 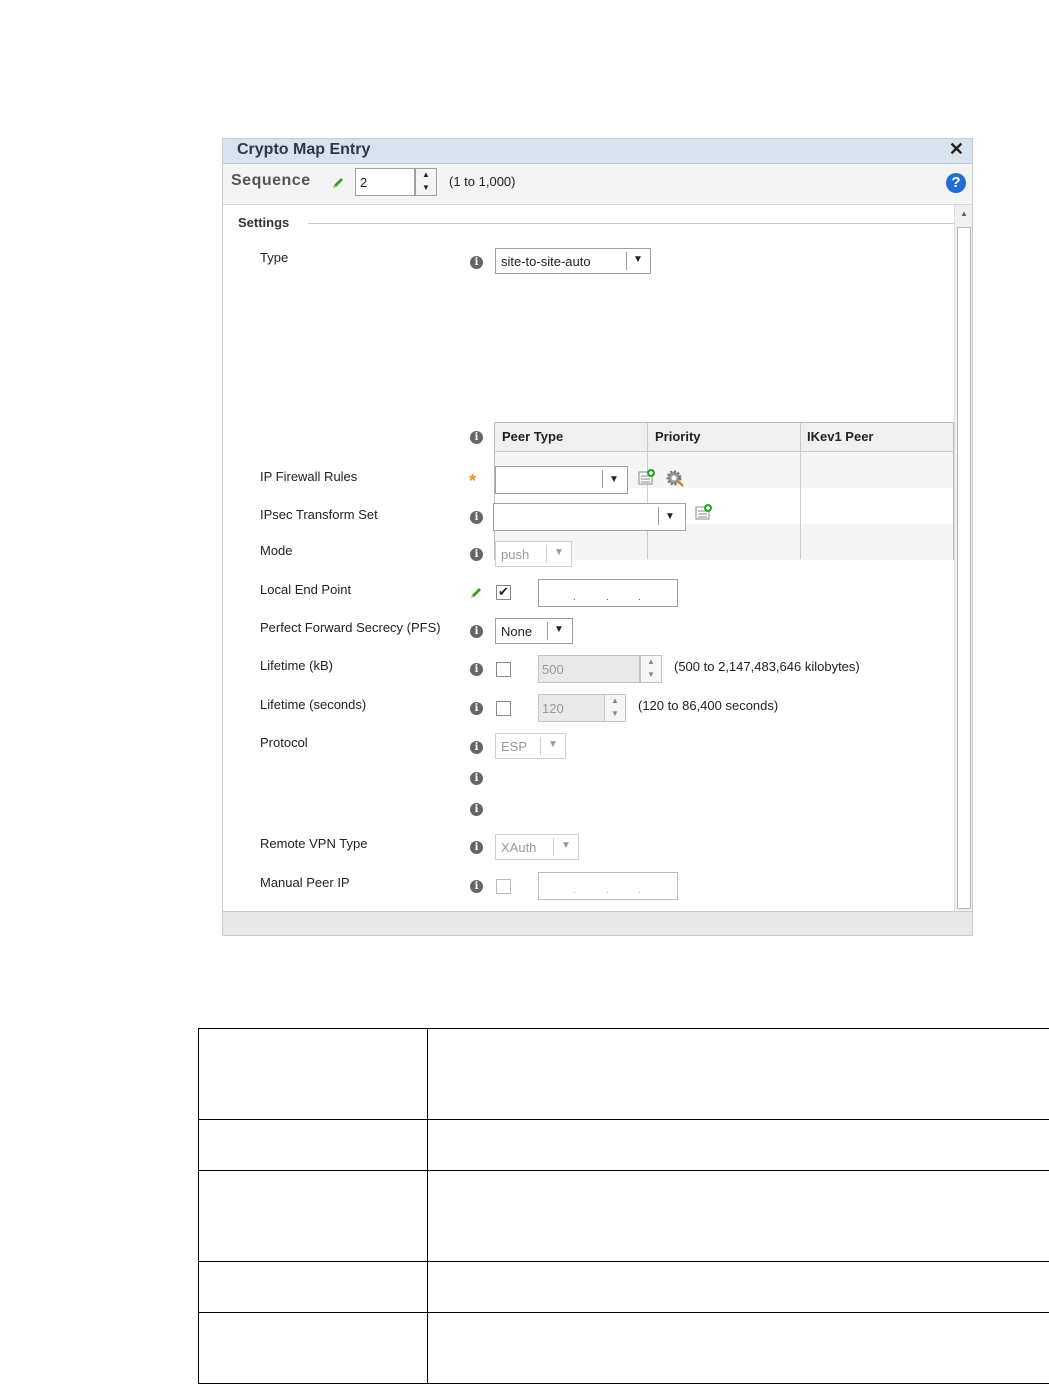 I want to click on dialog-title-bar: Crypto Map Entry ✕, so click(x=597, y=151).